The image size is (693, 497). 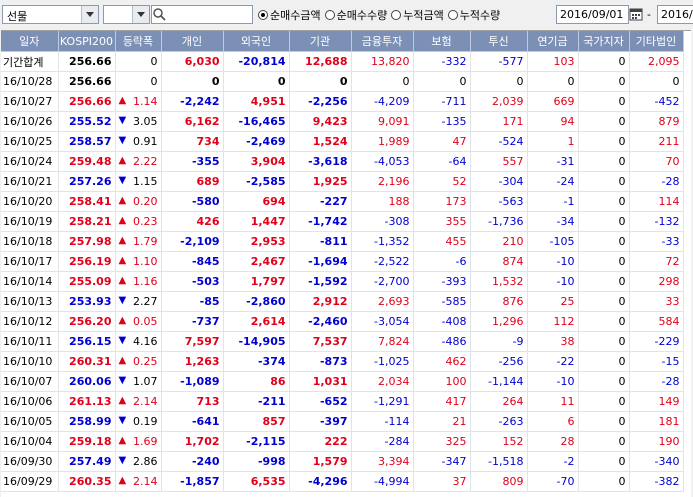 What do you see at coordinates (499, 141) in the screenshot?
I see `data-cell: -524` at bounding box center [499, 141].